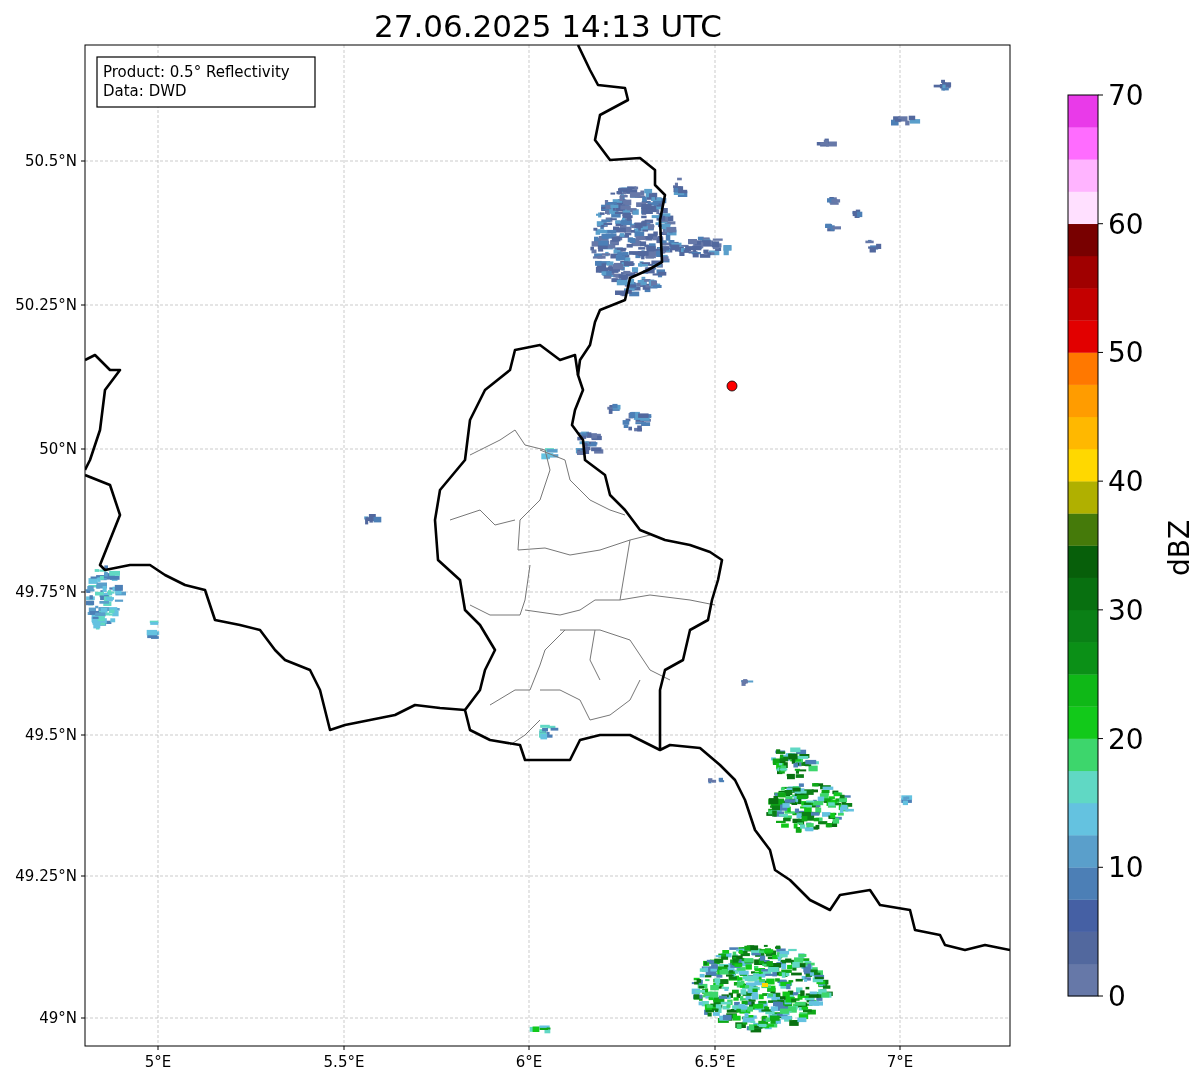 Image resolution: width=1202 pixels, height=1081 pixels. I want to click on colorbar-tick-label: 20, so click(1126, 739).